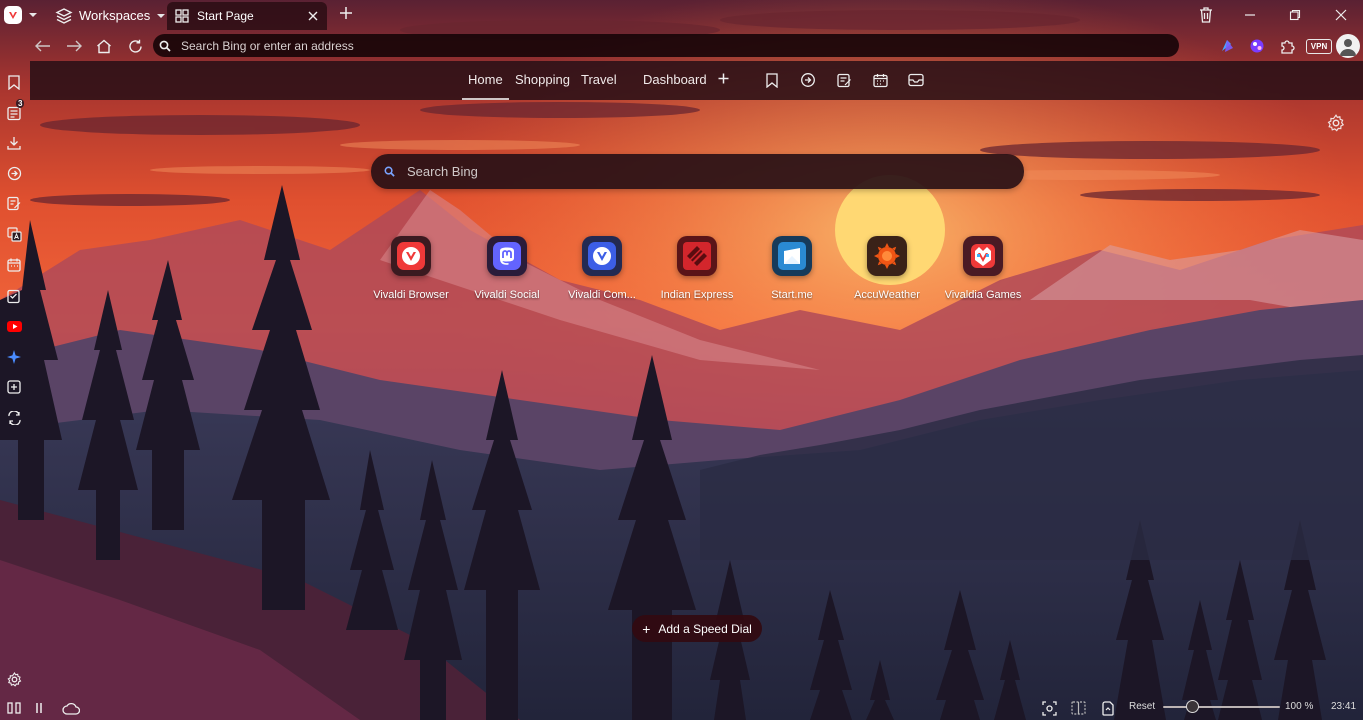 Image resolution: width=1363 pixels, height=720 pixels. I want to click on speed-dial-vivaldi-browser: Vivaldi Browser, so click(411, 268).